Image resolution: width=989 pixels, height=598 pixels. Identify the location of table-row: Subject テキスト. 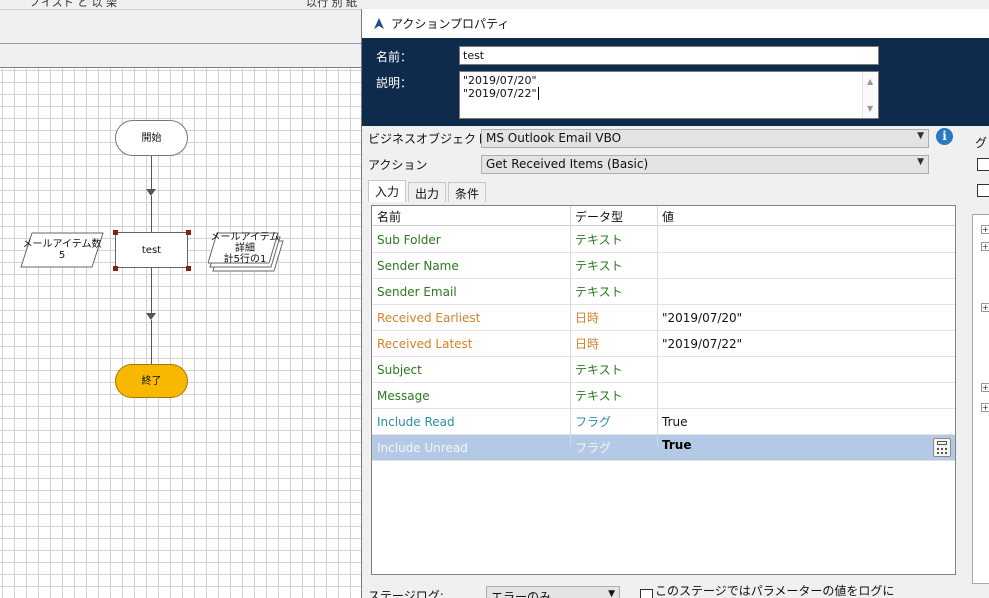
(663, 370).